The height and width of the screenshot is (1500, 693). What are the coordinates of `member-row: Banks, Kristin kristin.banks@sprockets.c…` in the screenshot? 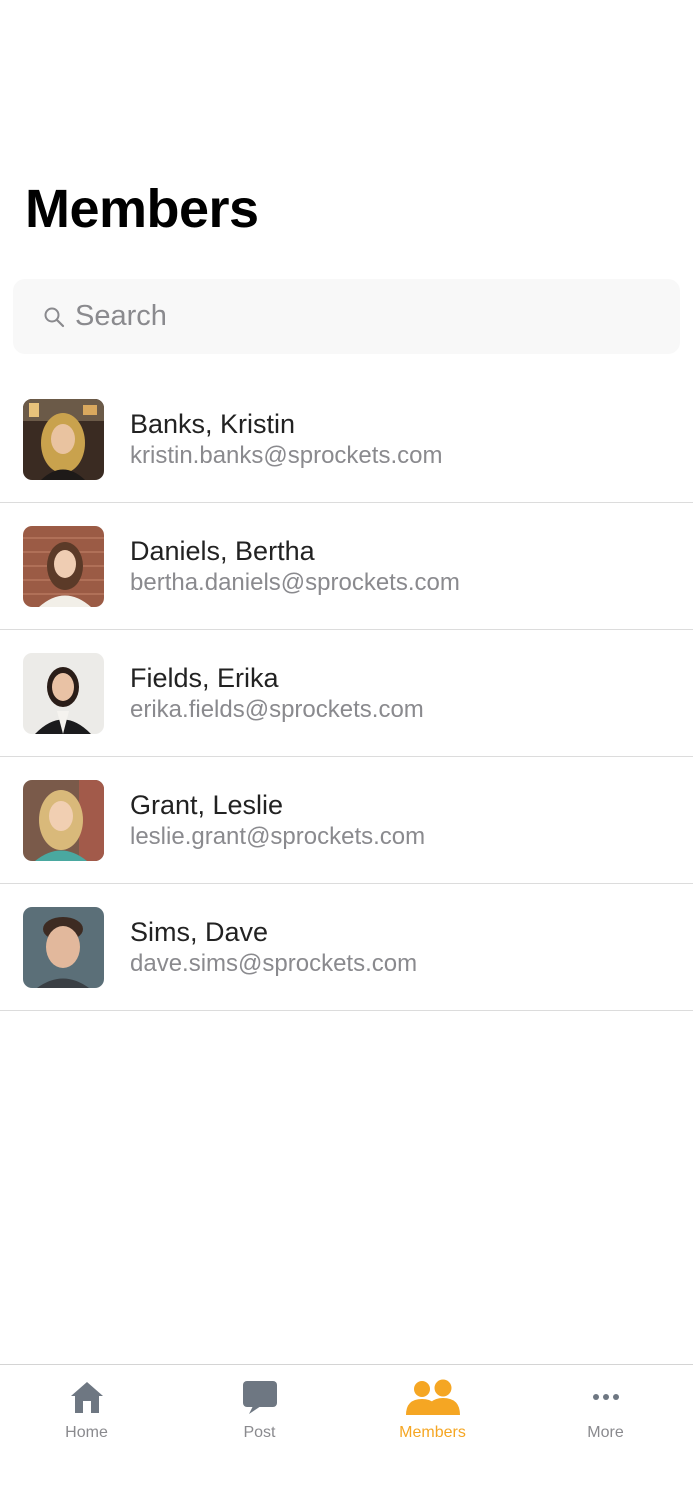 It's located at (346, 439).